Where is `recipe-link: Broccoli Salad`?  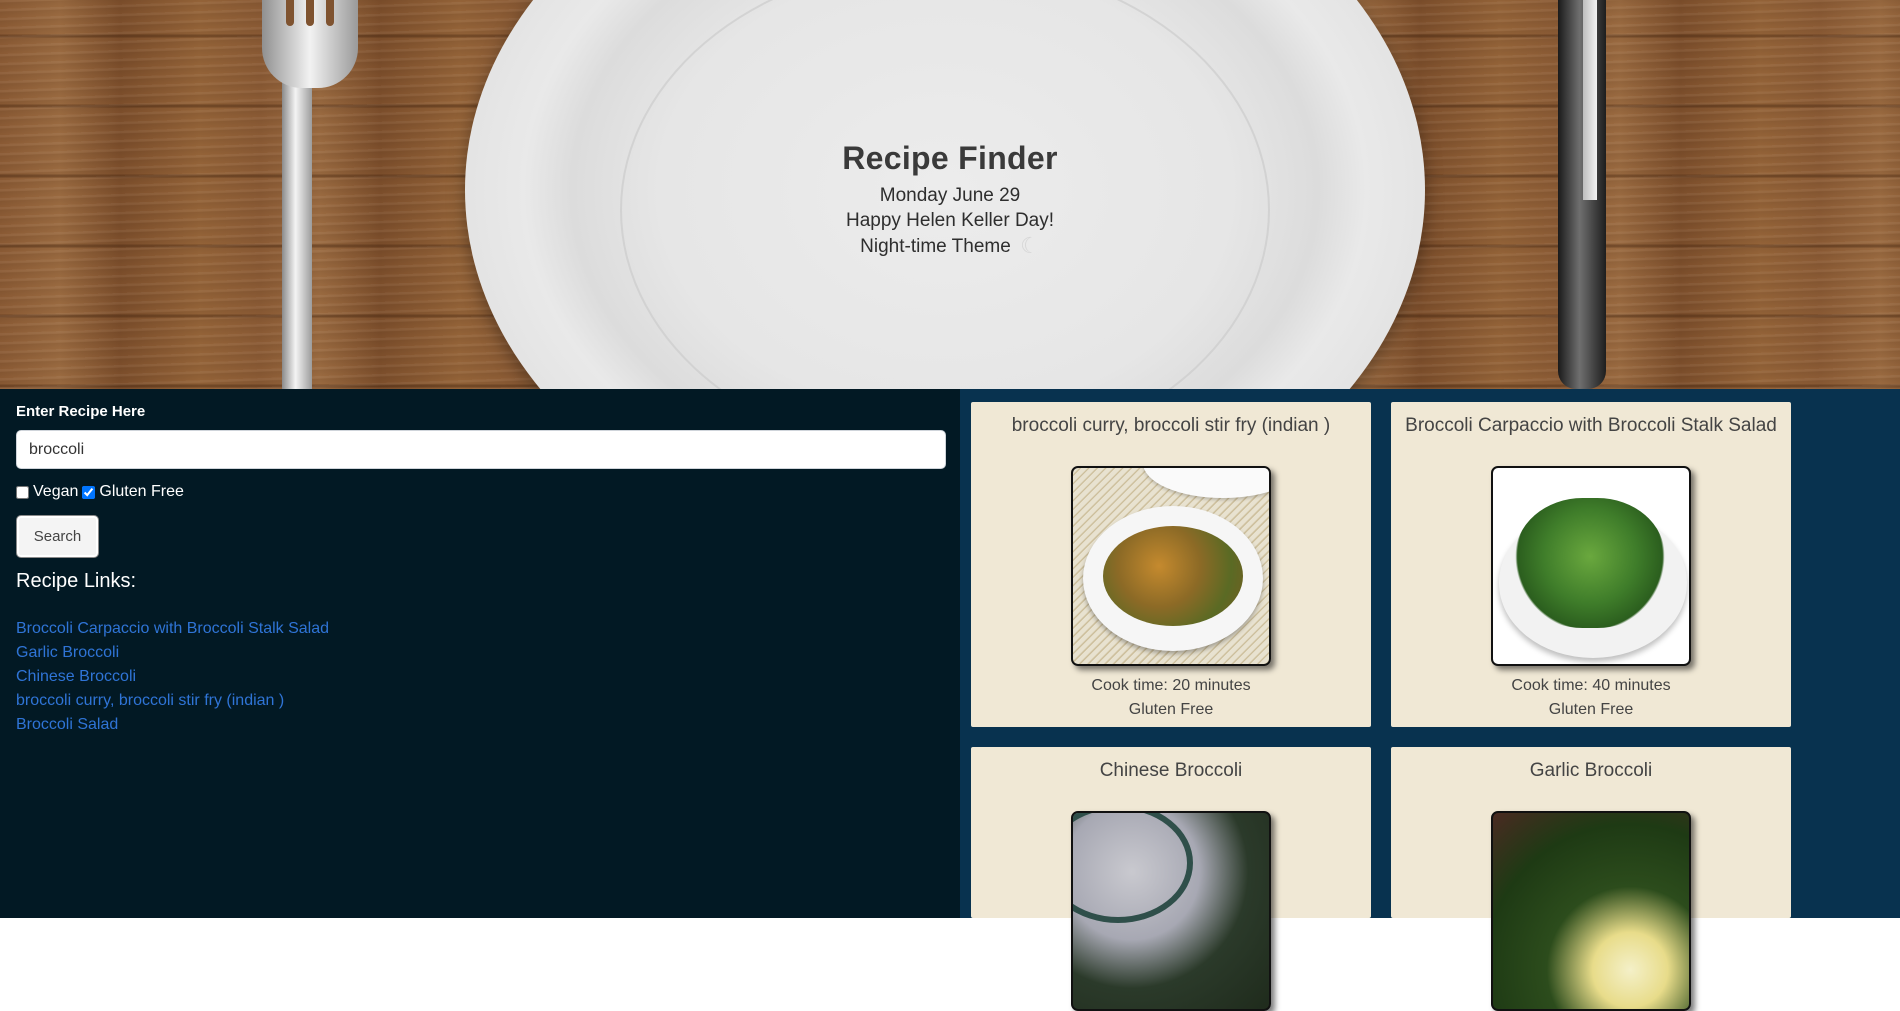 recipe-link: Broccoli Salad is located at coordinates (67, 724).